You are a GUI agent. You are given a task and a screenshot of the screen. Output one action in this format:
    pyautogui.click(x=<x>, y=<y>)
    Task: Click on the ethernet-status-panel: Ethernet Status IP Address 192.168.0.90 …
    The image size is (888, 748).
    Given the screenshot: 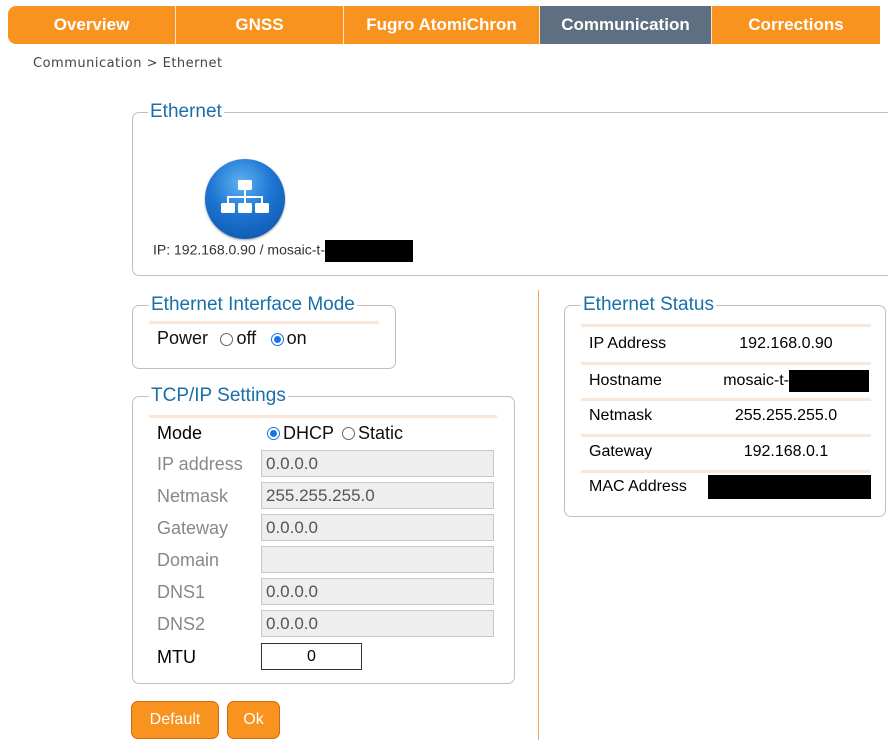 What is the action you would take?
    pyautogui.click(x=725, y=405)
    